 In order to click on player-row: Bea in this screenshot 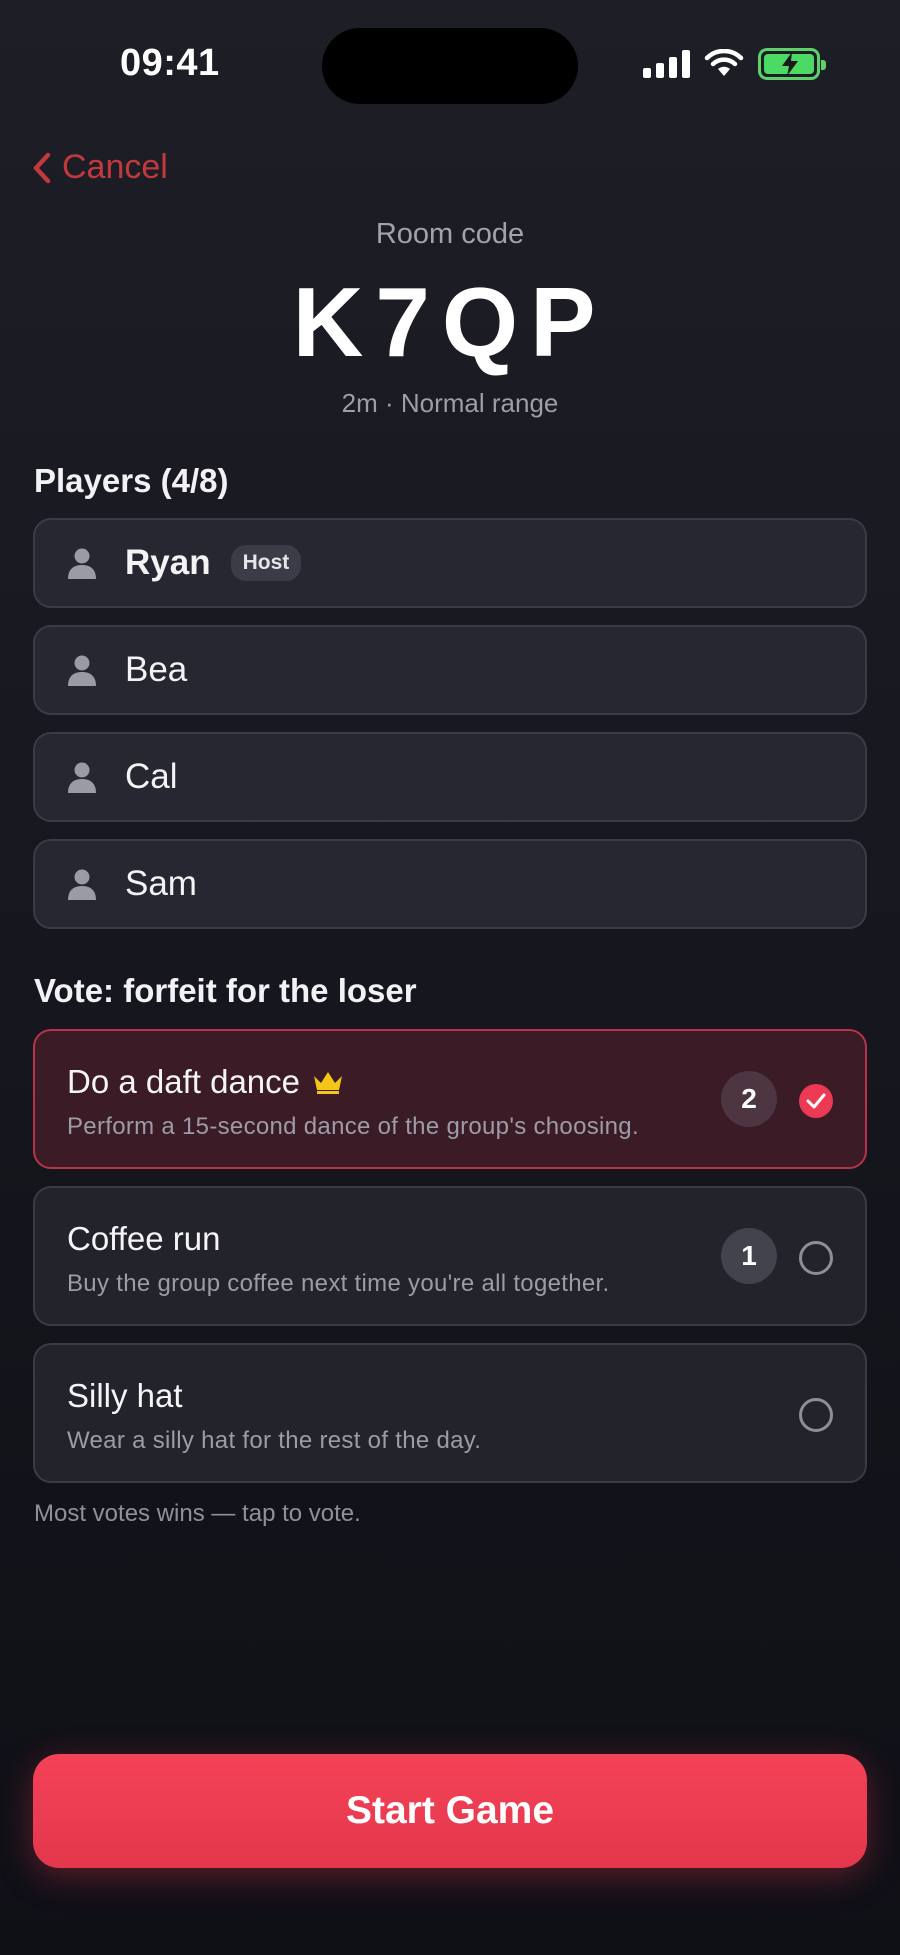, I will do `click(450, 670)`.